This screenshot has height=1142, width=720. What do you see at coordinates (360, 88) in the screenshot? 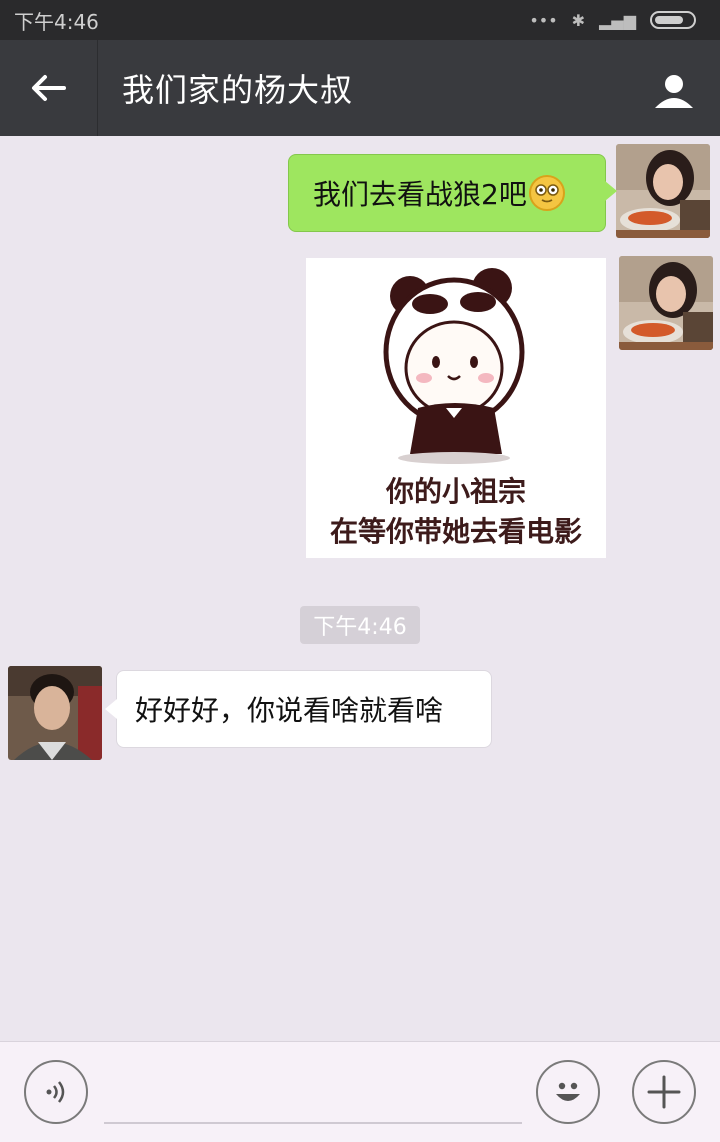
I see `title-bar: 我们家的杨大叔` at bounding box center [360, 88].